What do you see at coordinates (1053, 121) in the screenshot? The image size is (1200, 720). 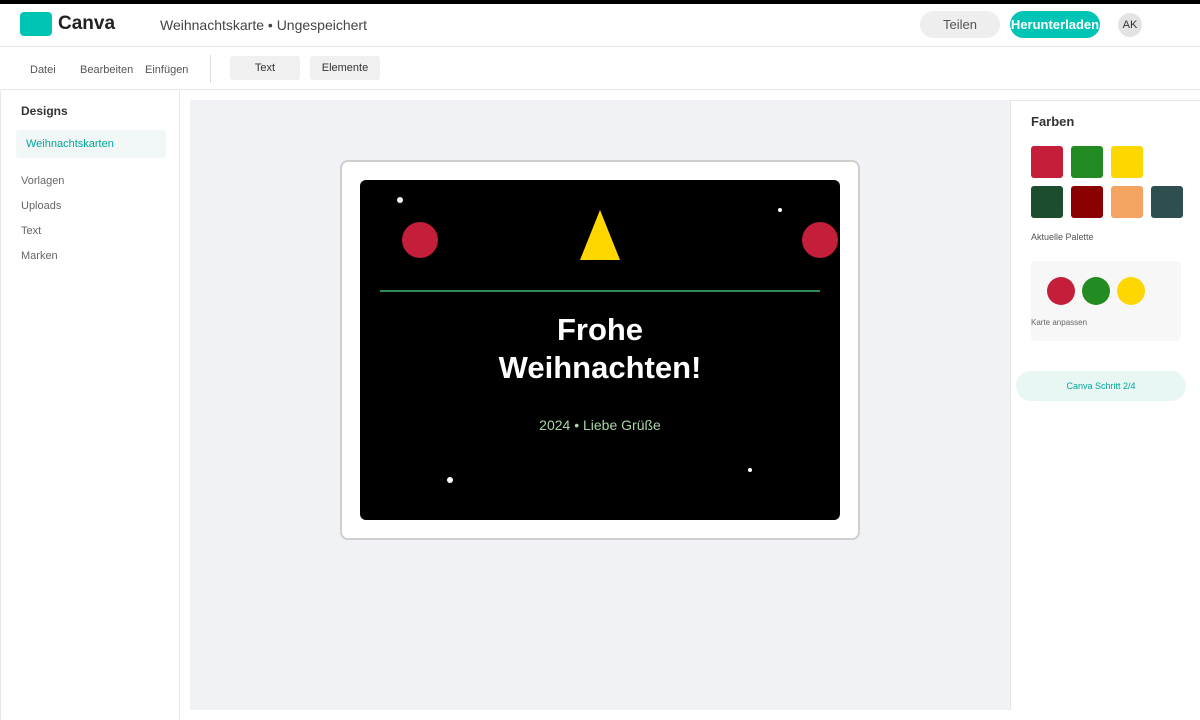 I see `panel-title: Farben` at bounding box center [1053, 121].